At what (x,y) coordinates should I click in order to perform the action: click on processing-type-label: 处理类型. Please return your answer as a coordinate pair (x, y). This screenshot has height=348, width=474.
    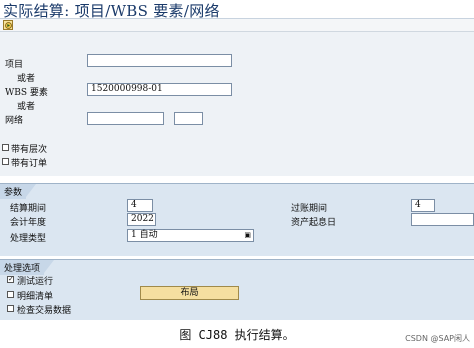
    Looking at the image, I should click on (28, 239).